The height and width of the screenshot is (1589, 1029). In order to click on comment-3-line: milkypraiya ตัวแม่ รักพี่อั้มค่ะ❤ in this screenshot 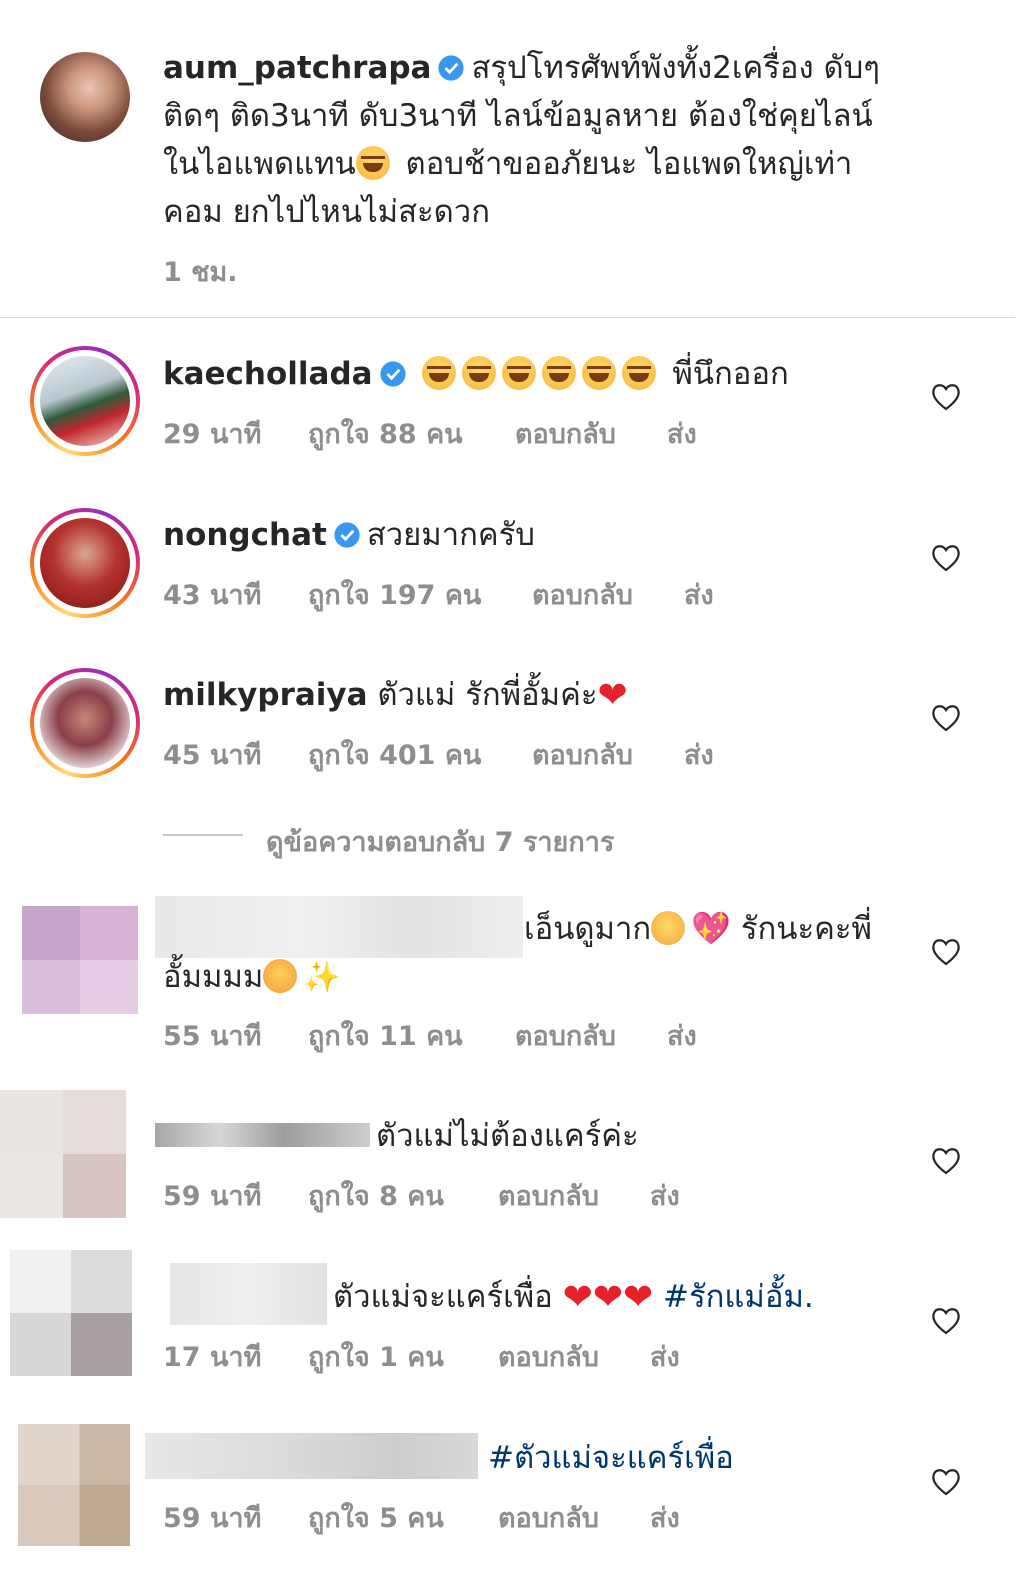, I will do `click(395, 695)`.